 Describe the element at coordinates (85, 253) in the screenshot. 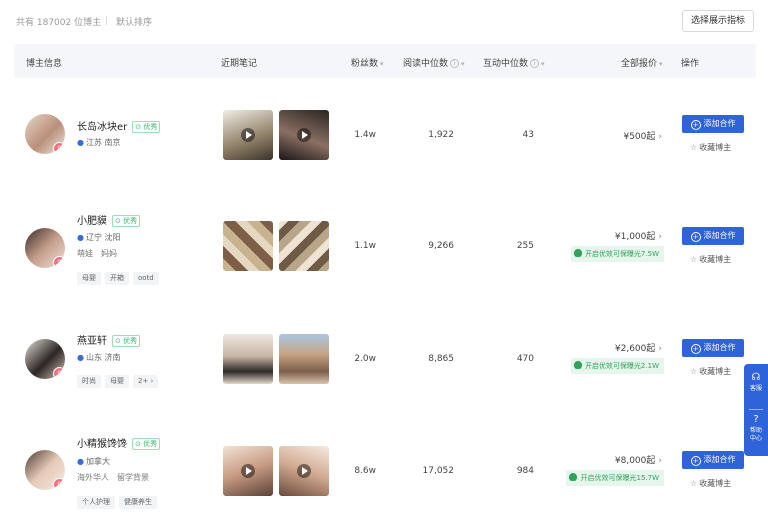

I see `category-text: 萌娃` at that location.